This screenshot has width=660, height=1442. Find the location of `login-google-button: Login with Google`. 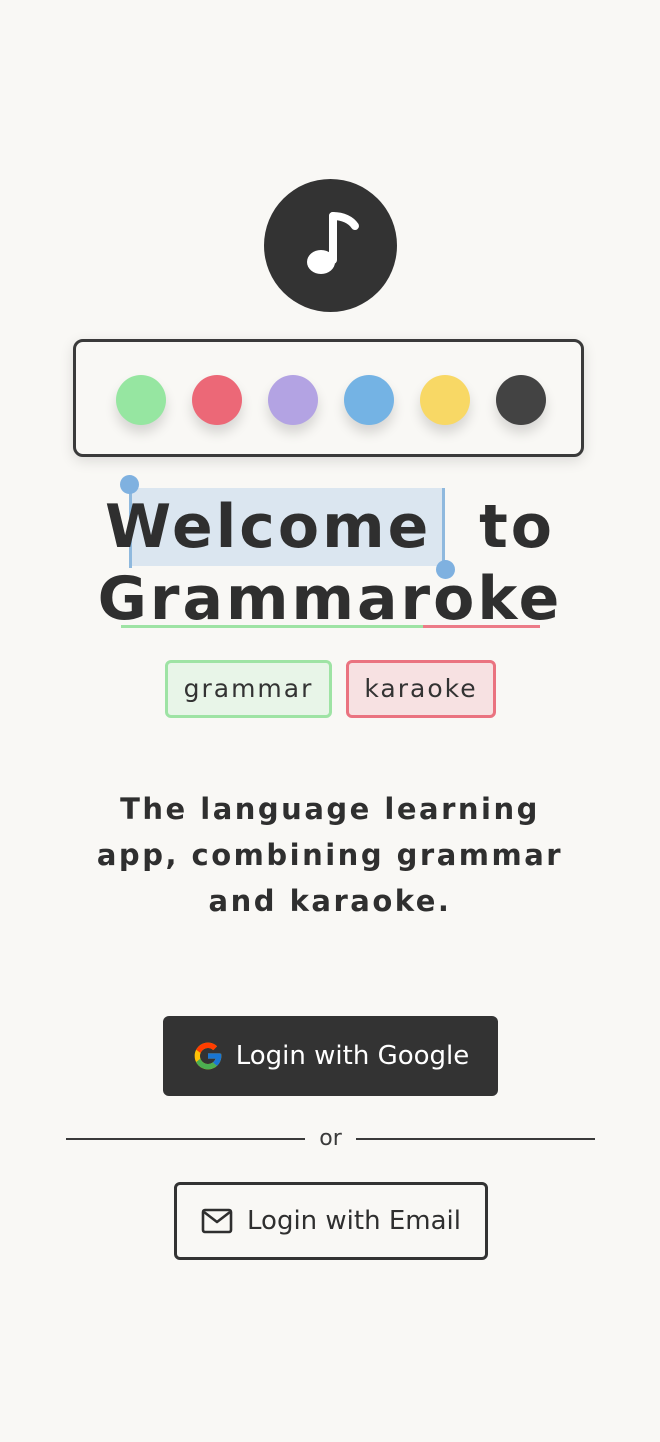

login-google-button: Login with Google is located at coordinates (330, 1056).